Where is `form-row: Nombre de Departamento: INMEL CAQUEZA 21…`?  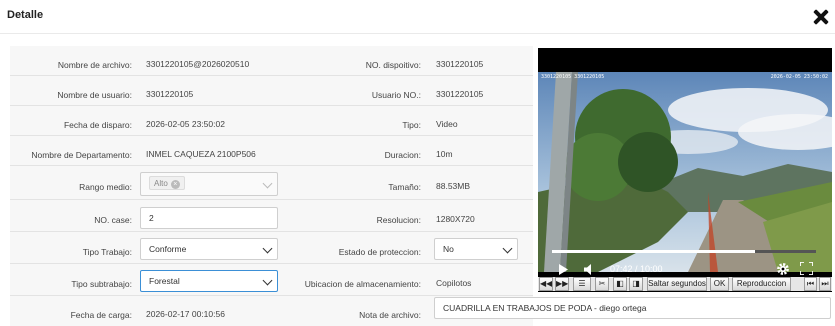
form-row: Nombre de Departamento: INMEL CAQUEZA 21… is located at coordinates (271, 151).